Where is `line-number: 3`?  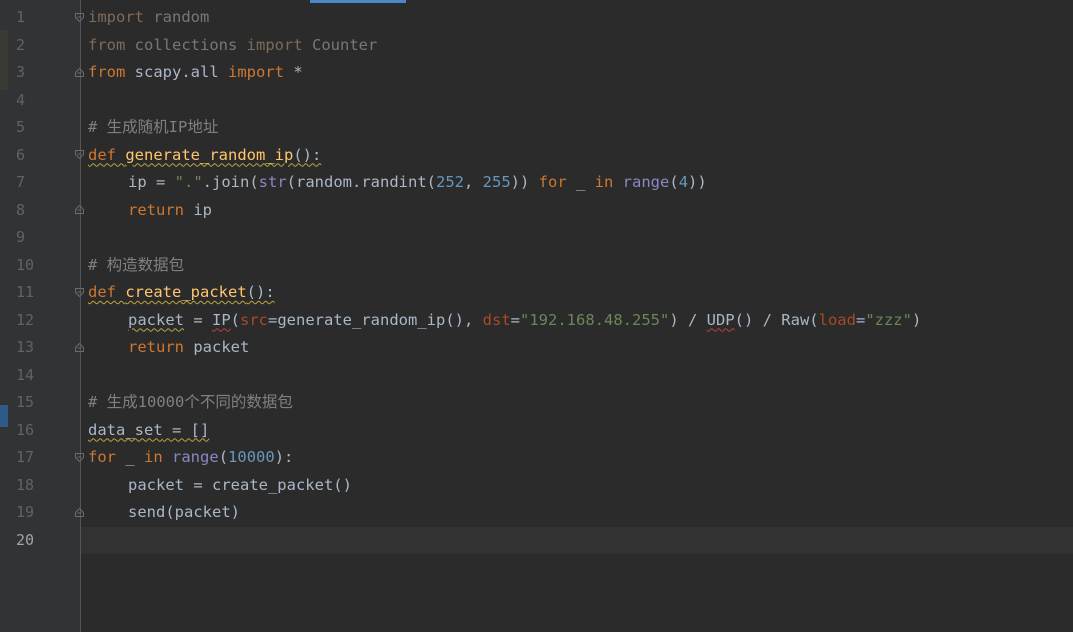
line-number: 3 is located at coordinates (21, 72).